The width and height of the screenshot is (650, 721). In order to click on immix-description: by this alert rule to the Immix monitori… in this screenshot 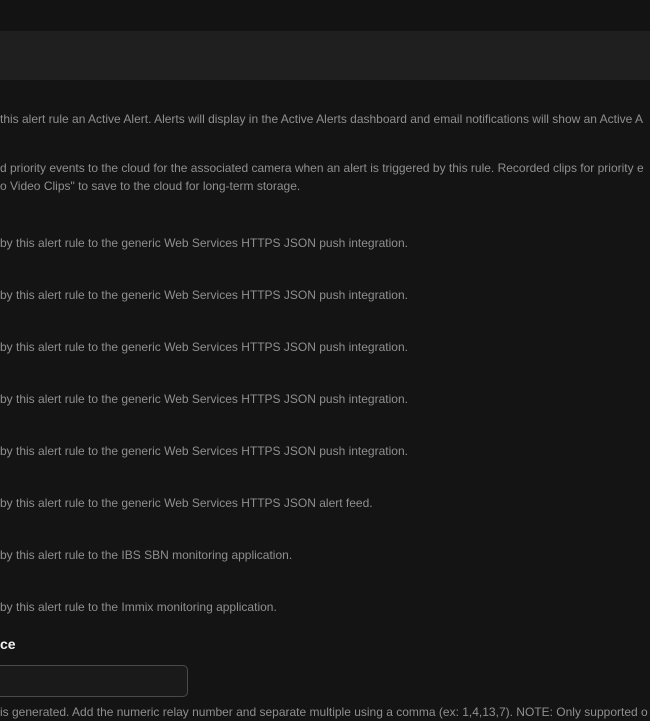, I will do `click(138, 607)`.